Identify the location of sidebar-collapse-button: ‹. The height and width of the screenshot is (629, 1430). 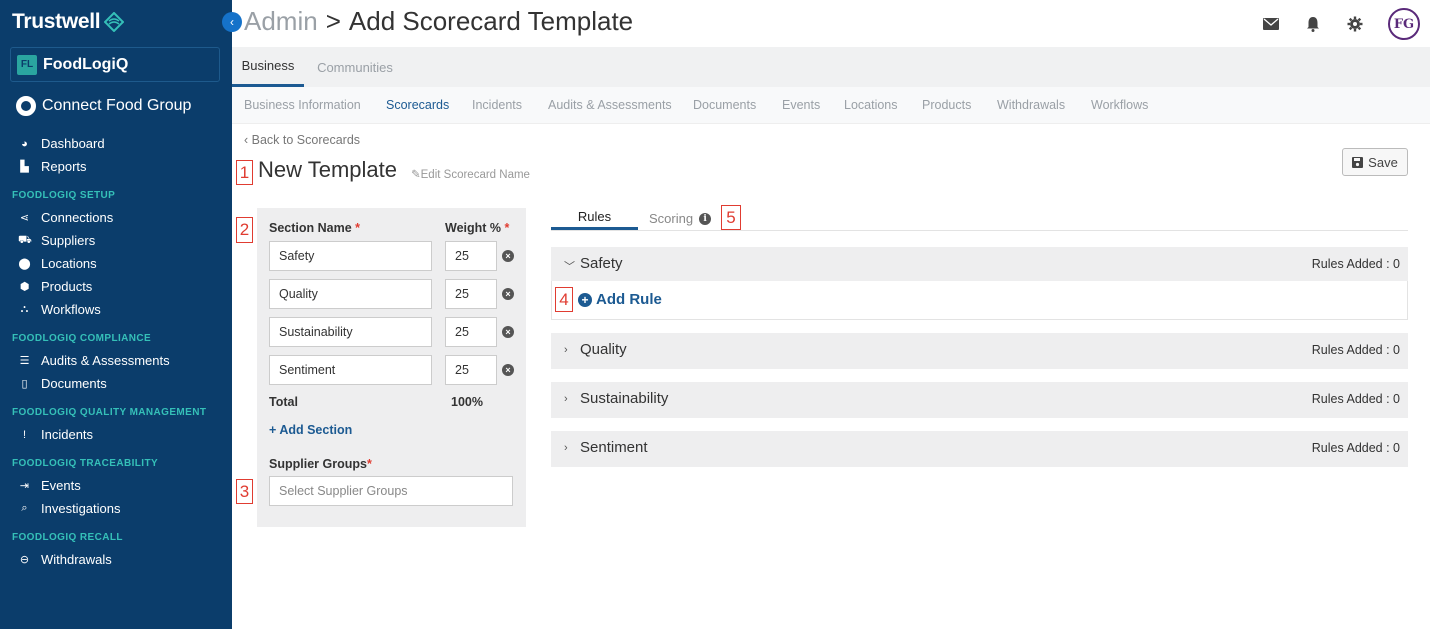
(232, 22).